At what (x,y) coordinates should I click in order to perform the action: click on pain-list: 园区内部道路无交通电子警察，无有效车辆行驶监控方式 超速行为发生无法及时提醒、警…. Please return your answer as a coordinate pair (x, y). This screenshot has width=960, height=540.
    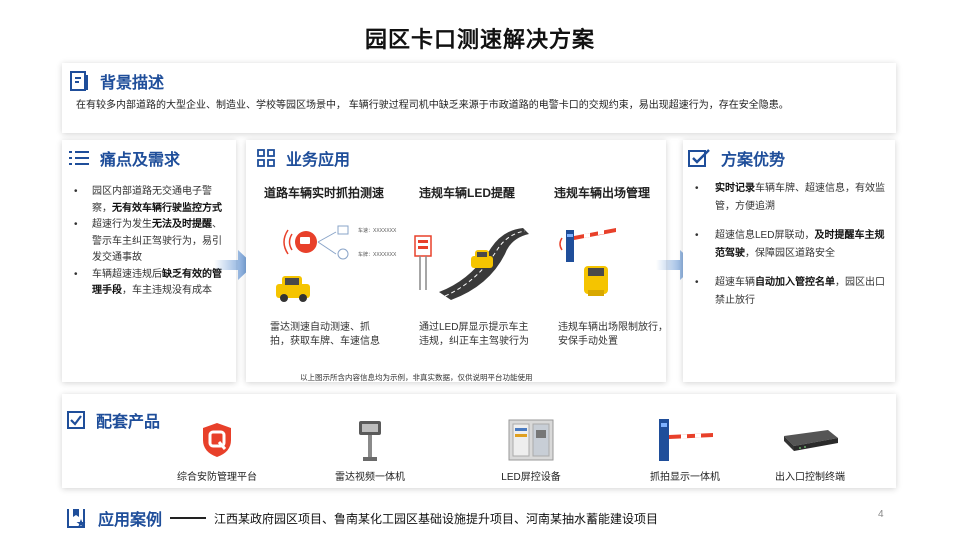
    Looking at the image, I should click on (150, 242).